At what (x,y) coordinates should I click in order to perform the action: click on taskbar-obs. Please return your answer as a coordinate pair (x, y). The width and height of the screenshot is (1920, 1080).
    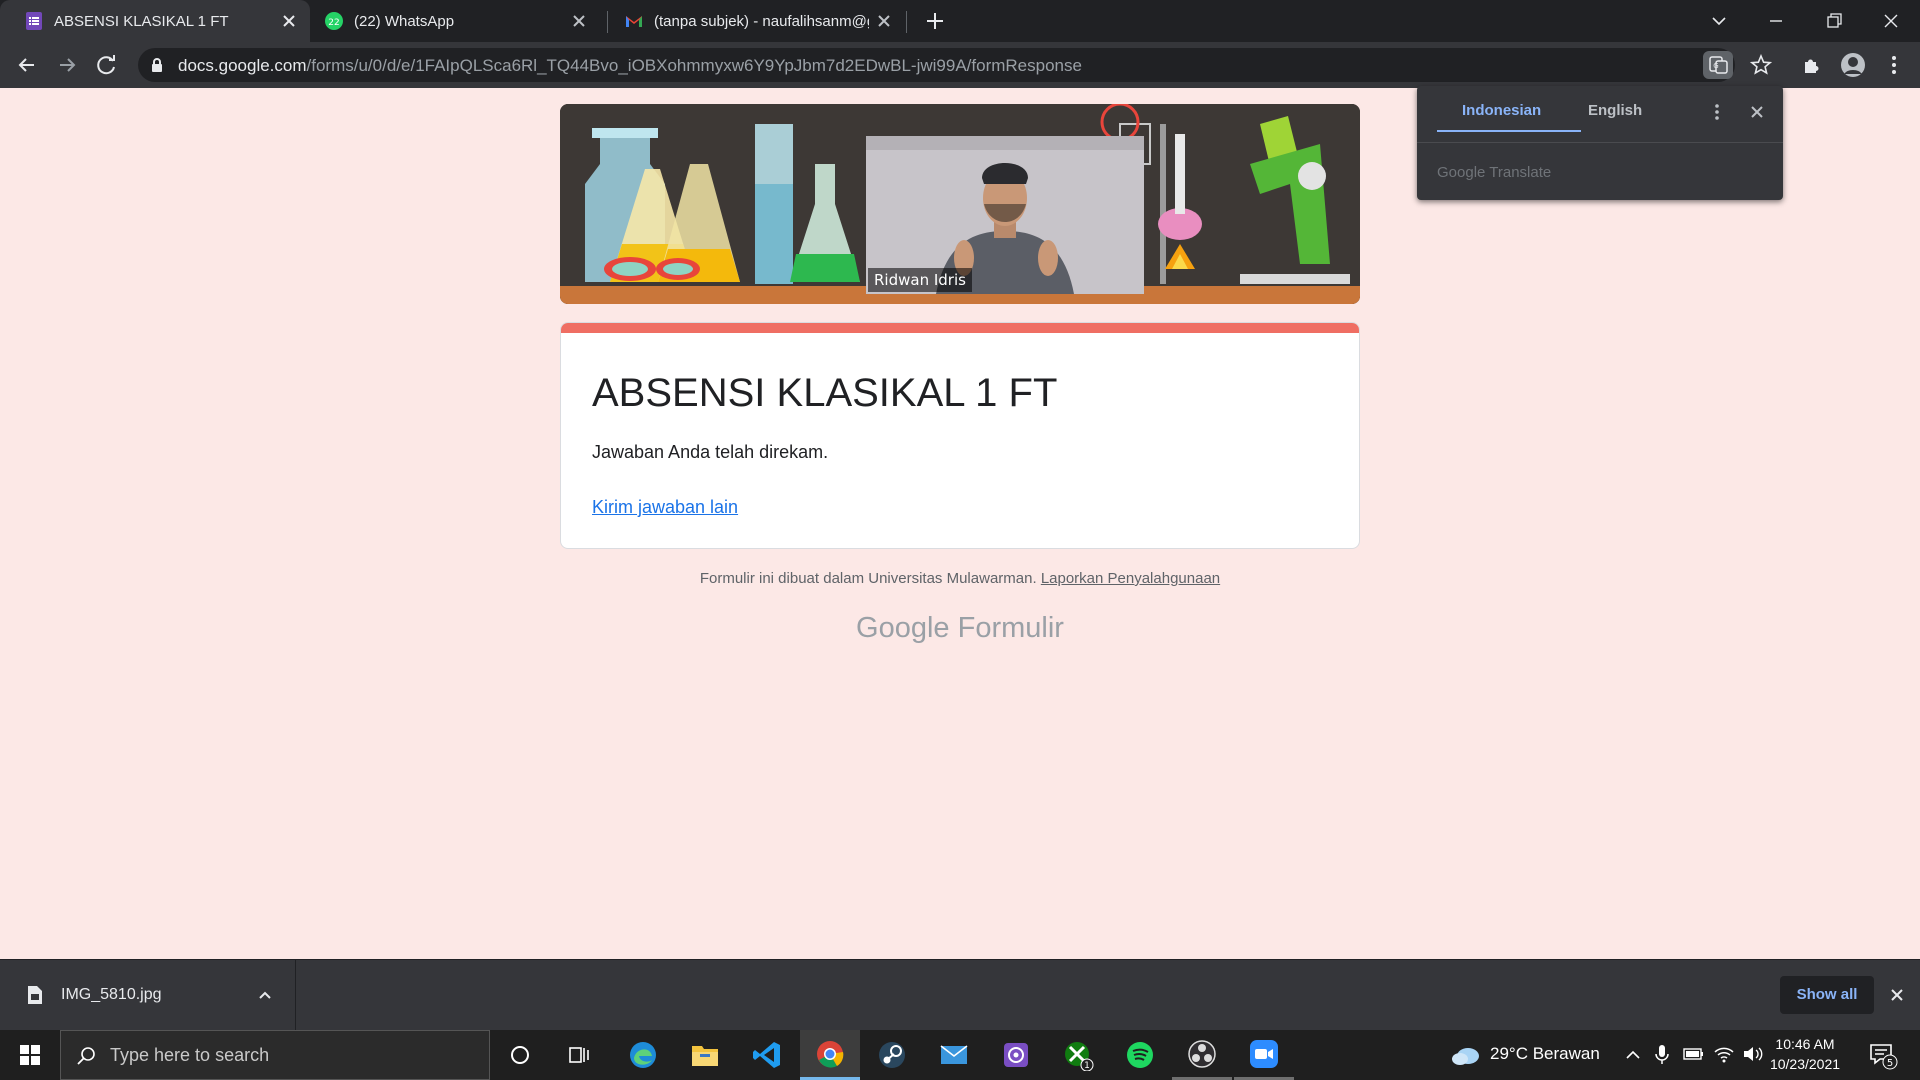
    Looking at the image, I should click on (1202, 1055).